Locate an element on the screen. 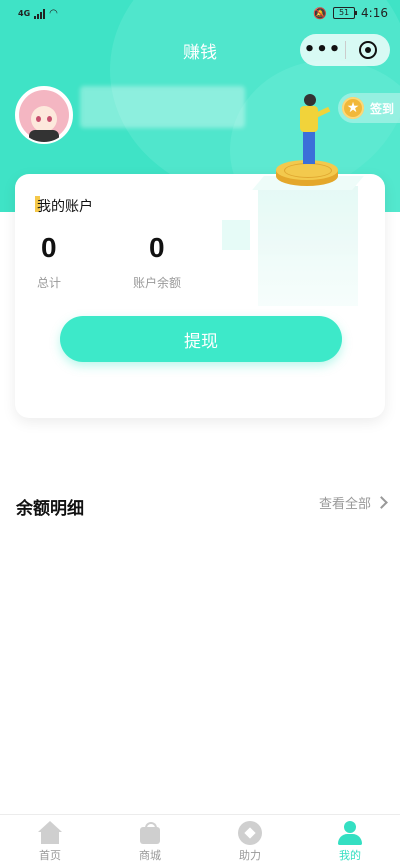 The width and height of the screenshot is (400, 867). status-bar: 4G ◠ 🔕 51 4:16 is located at coordinates (200, 15).